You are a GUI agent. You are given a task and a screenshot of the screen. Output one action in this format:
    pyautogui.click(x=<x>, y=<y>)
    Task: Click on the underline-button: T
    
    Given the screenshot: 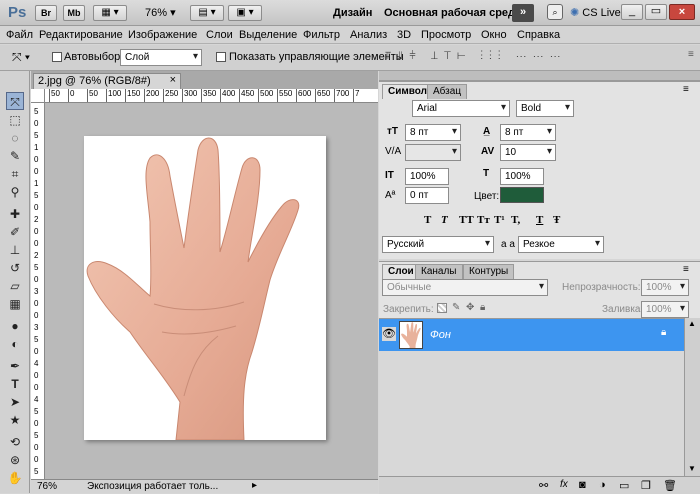 What is the action you would take?
    pyautogui.click(x=539, y=220)
    